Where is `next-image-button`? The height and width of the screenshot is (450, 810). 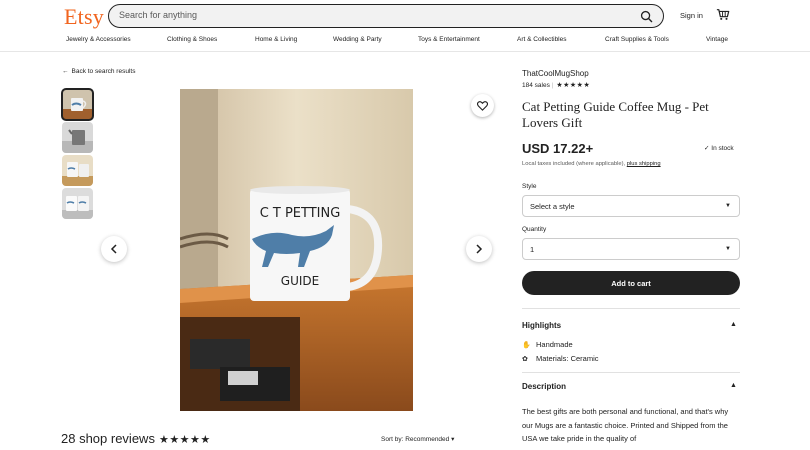 next-image-button is located at coordinates (479, 249).